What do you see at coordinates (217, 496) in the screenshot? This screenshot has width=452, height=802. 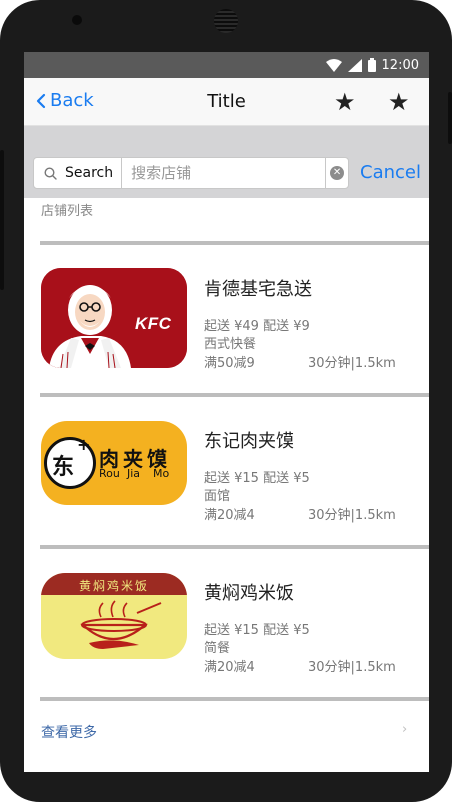 I see `store-category: 面馆` at bounding box center [217, 496].